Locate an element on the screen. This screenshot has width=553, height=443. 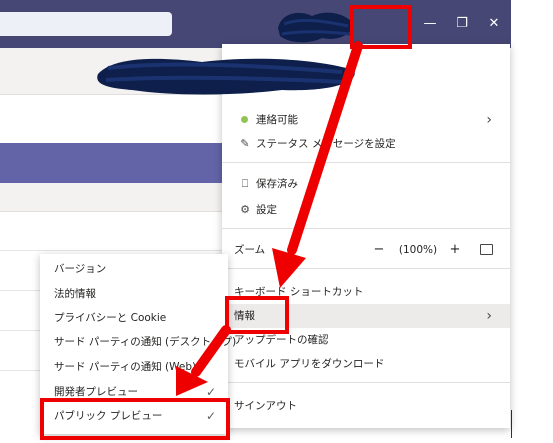
arrow-to-info is located at coordinates (317, 164).